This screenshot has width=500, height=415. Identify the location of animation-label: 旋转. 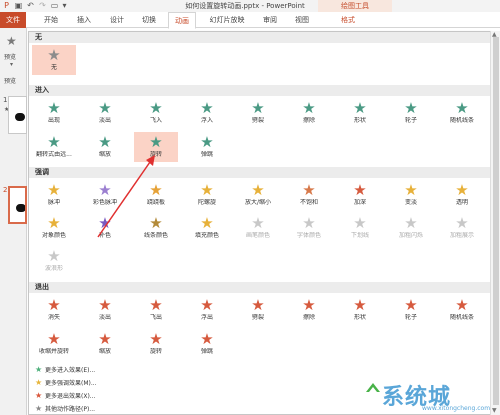
(155, 351).